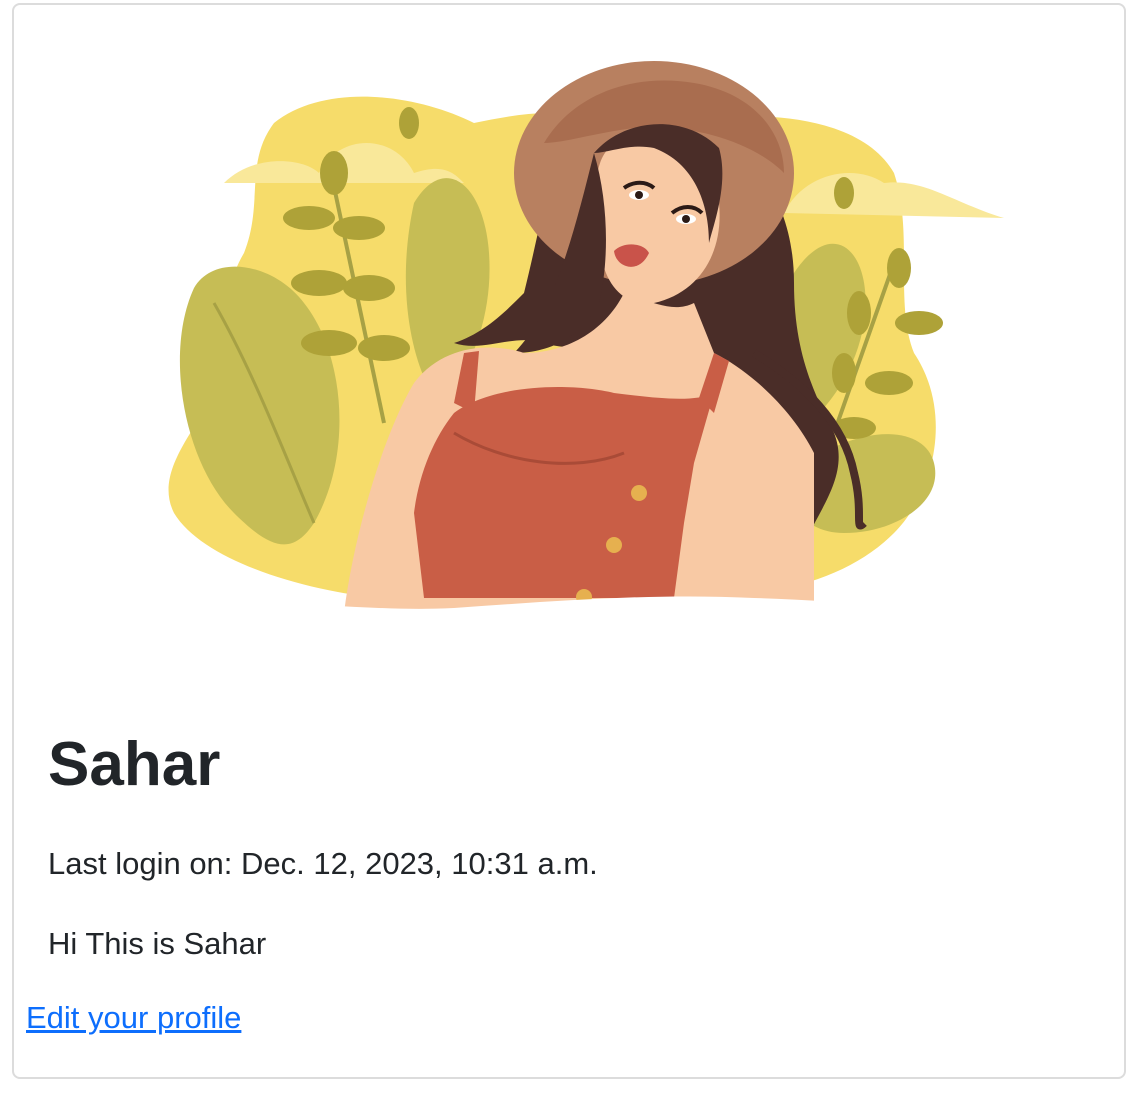 Image resolution: width=1140 pixels, height=1094 pixels. I want to click on edit-profile-link: Edit your profile, so click(133, 1018).